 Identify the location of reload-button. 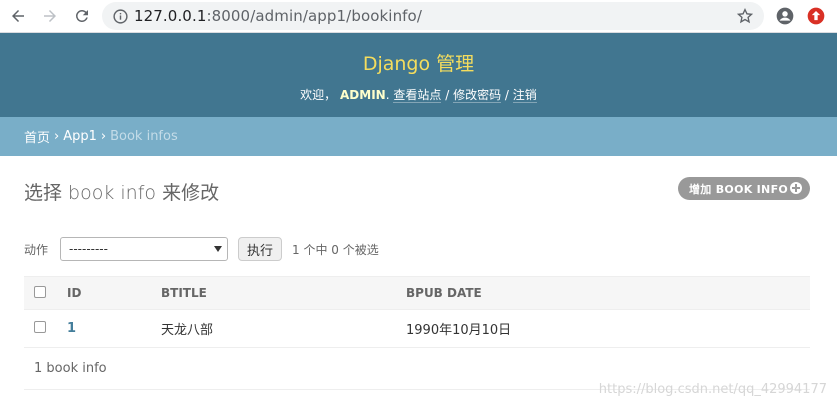
(82, 16).